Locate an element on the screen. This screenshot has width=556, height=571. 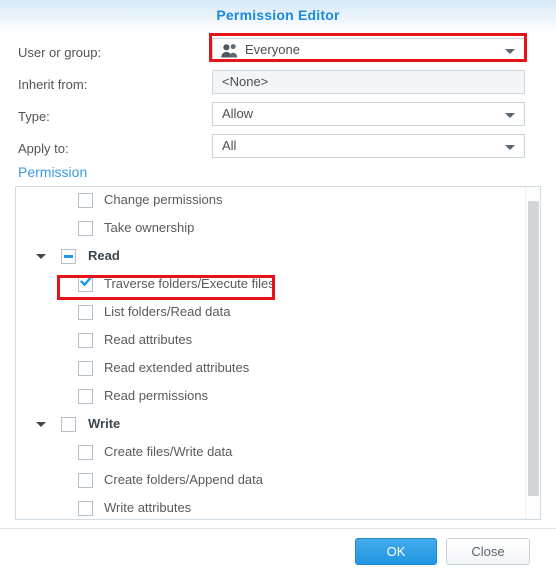
footer-divider-highlight is located at coordinates (278, 529).